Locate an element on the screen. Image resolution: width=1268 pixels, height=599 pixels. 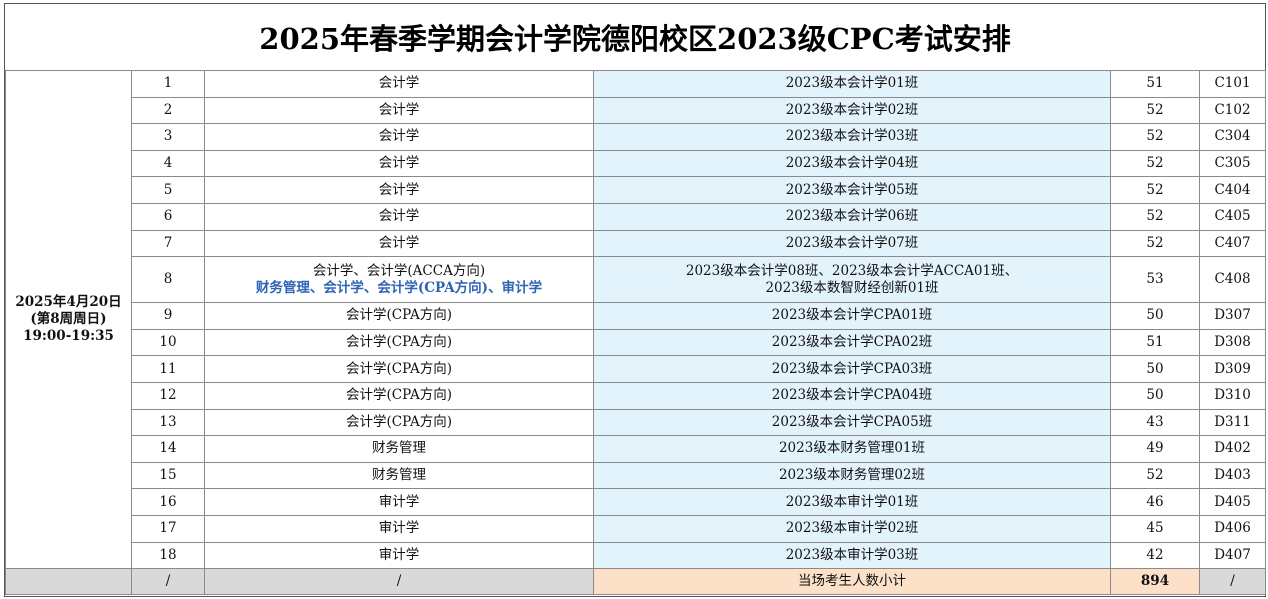
room-cell: D405 is located at coordinates (1232, 502).